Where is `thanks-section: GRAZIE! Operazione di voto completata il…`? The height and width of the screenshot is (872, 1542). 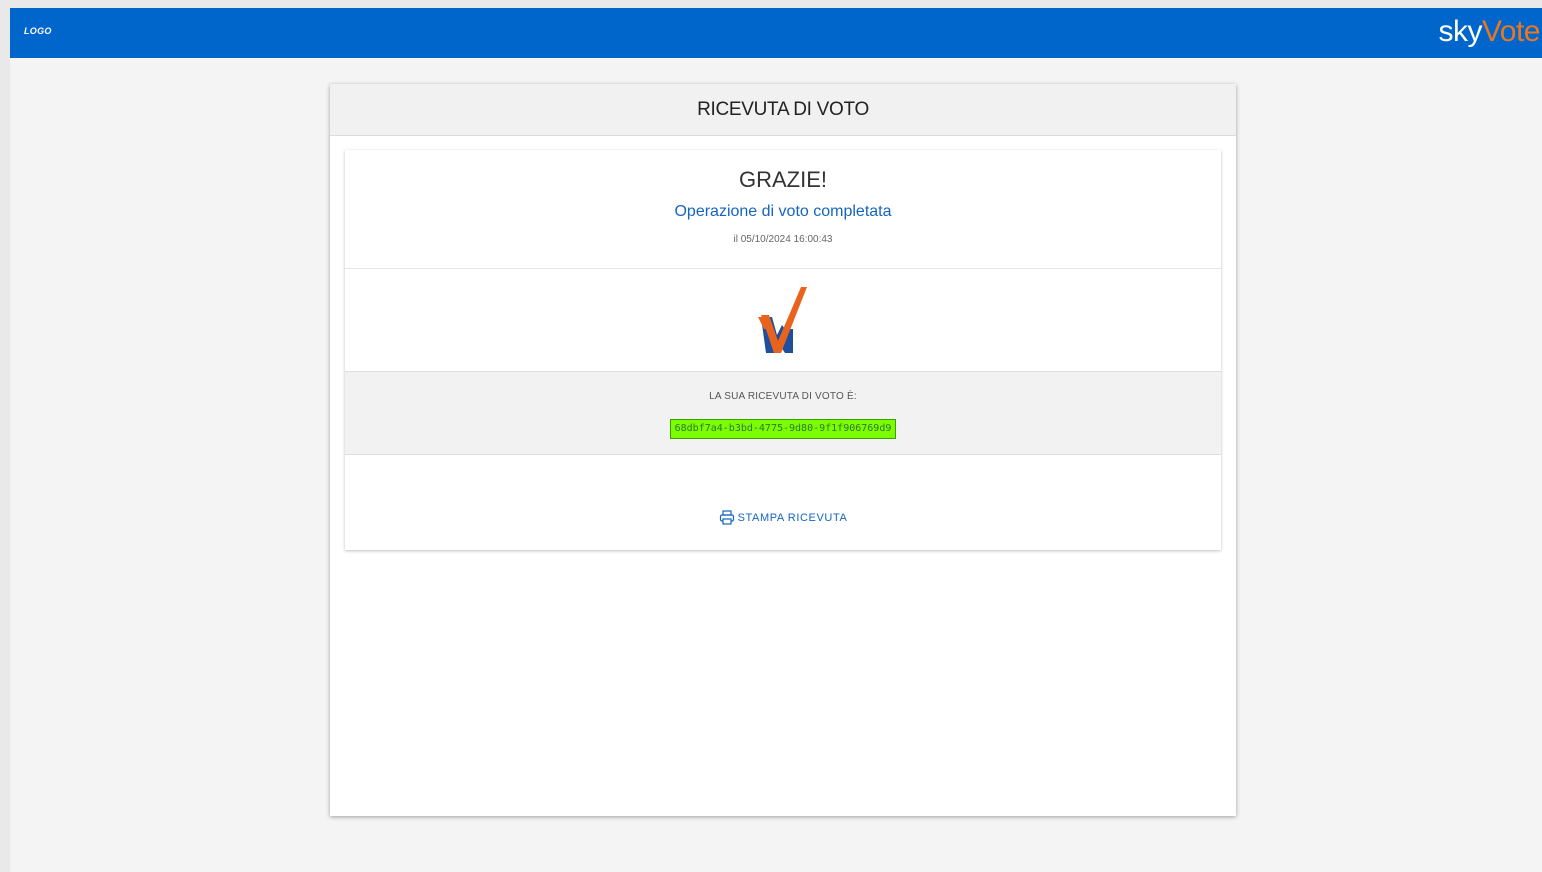 thanks-section: GRAZIE! Operazione di voto completata il… is located at coordinates (783, 209).